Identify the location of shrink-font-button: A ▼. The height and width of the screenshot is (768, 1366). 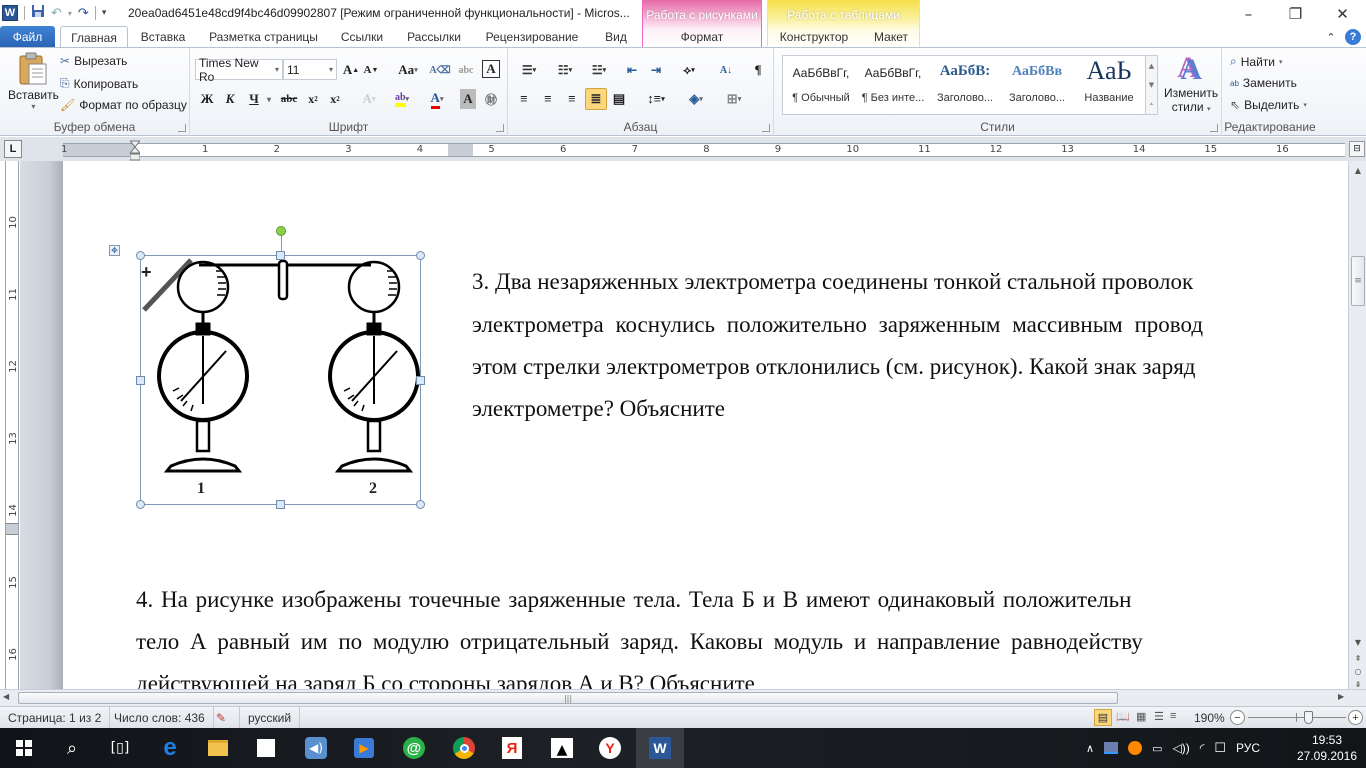
(371, 70).